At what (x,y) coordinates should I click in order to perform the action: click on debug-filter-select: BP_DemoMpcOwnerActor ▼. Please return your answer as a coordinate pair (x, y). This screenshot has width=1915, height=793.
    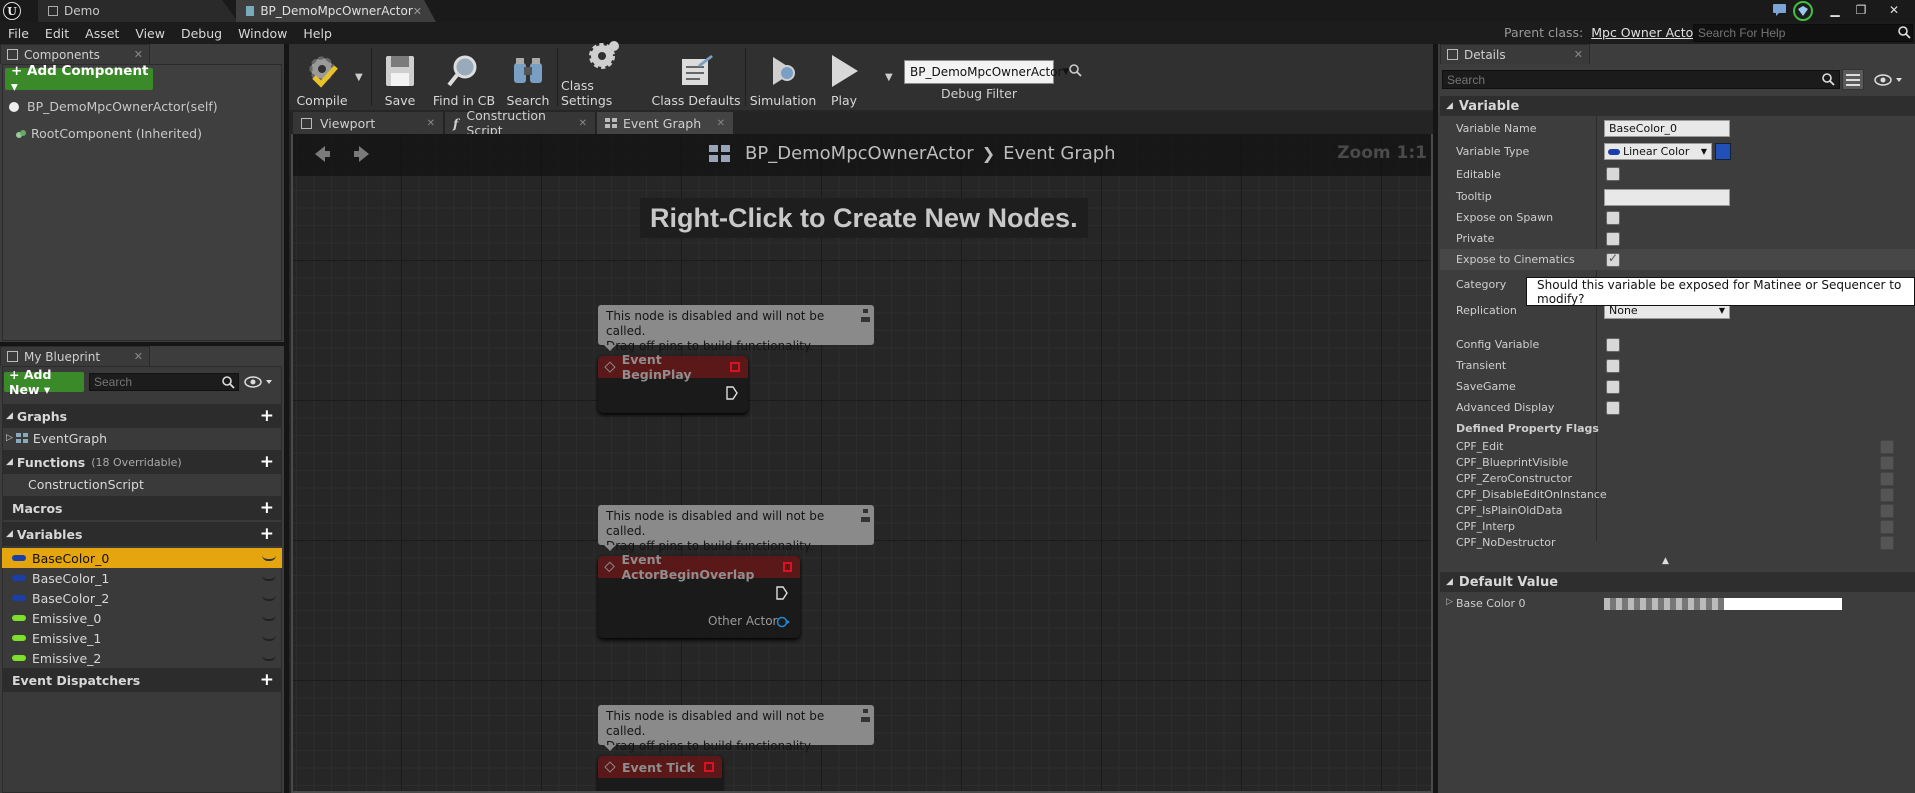
    Looking at the image, I should click on (986, 72).